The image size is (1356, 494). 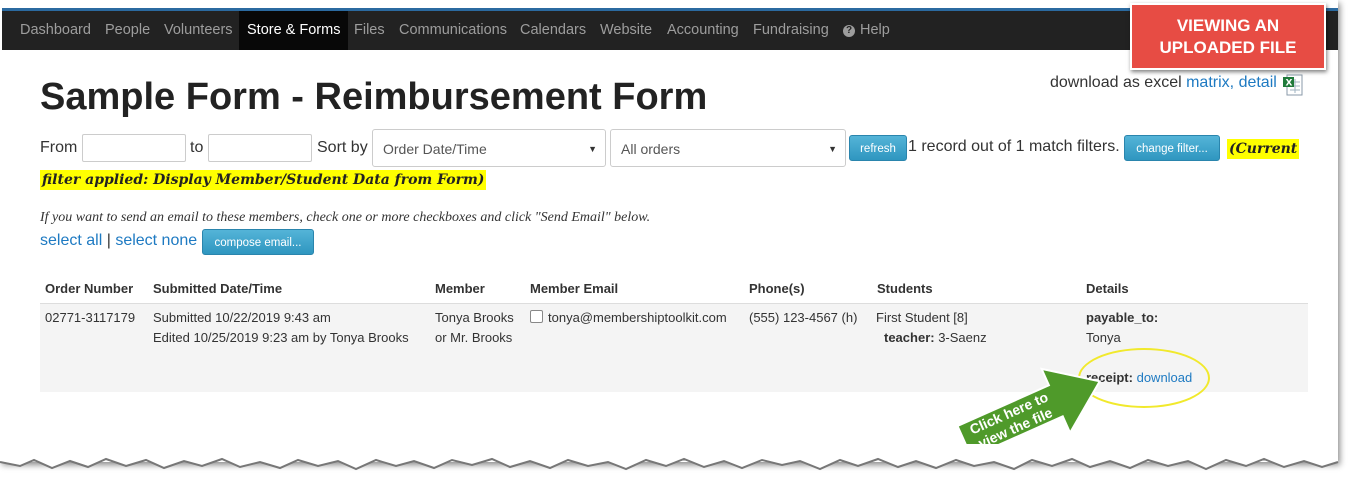 What do you see at coordinates (294, 30) in the screenshot?
I see `nav-store-forms: Store & Forms` at bounding box center [294, 30].